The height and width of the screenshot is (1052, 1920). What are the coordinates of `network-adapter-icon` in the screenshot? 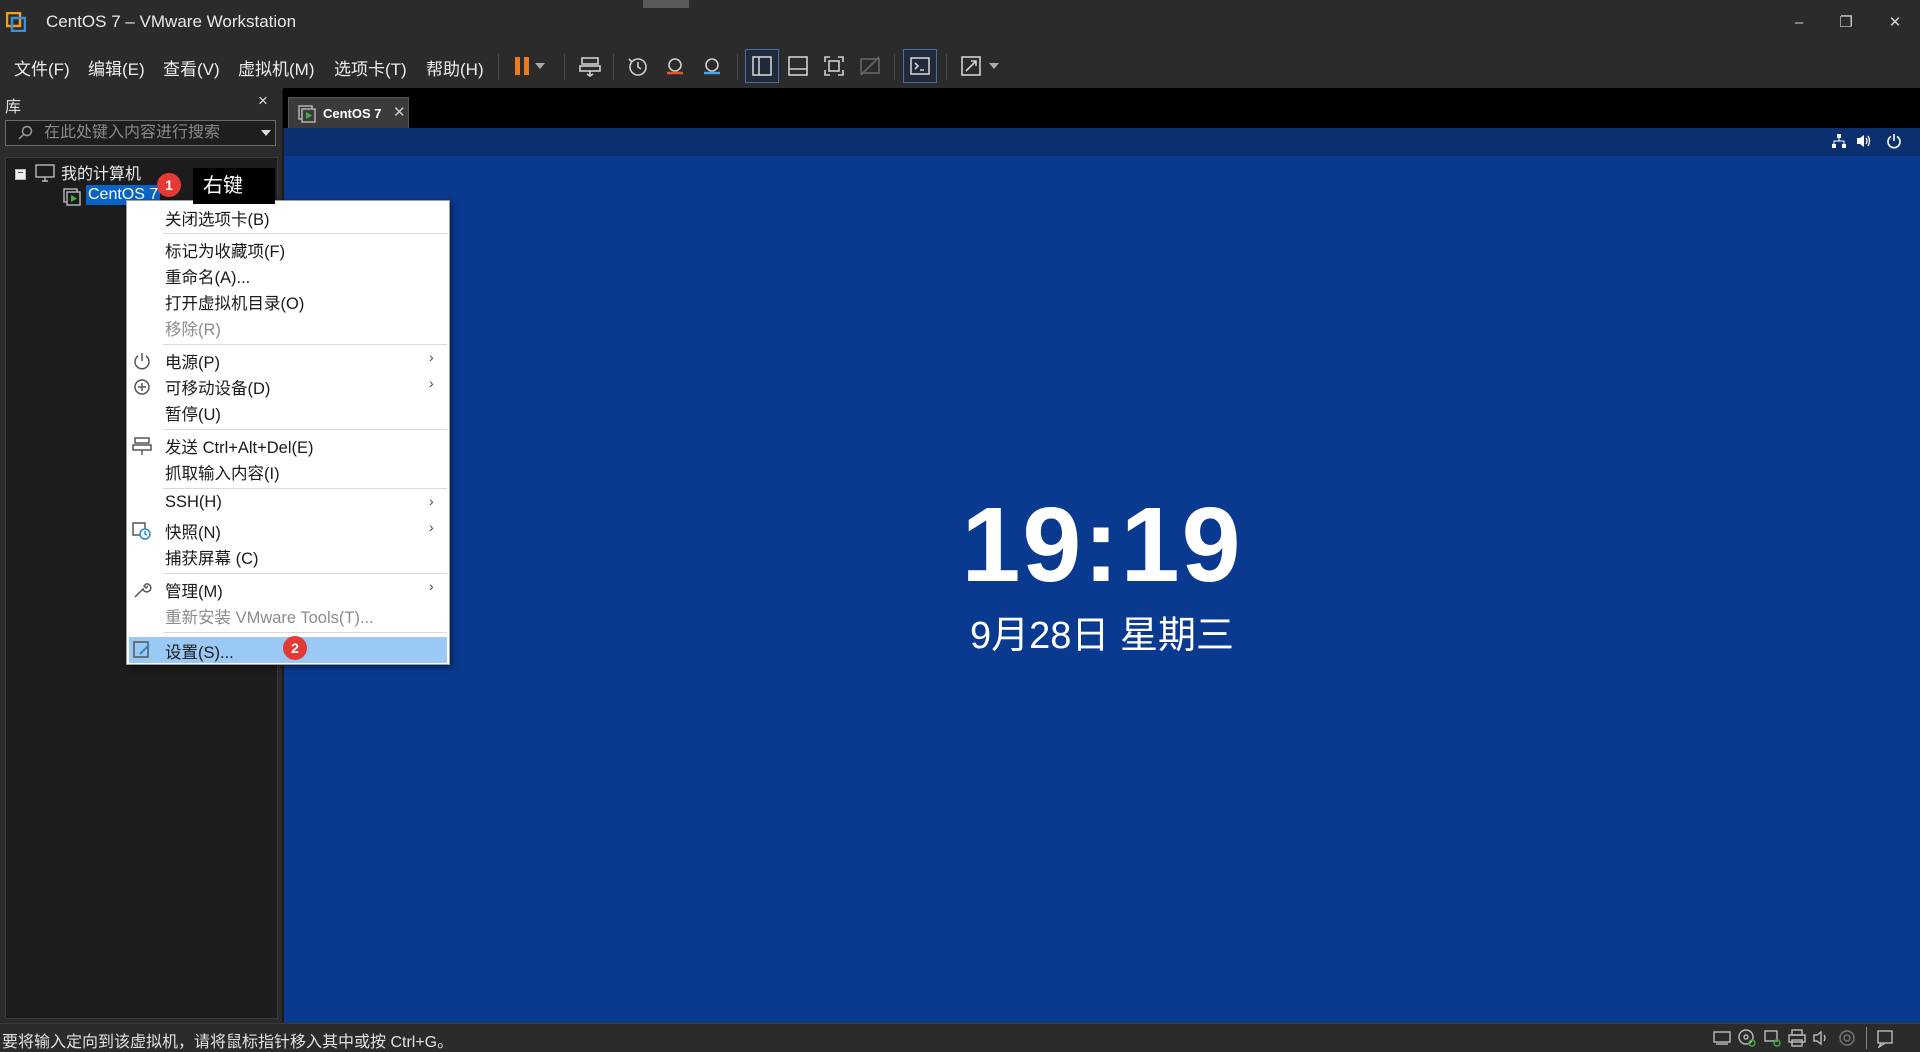 It's located at (1772, 1038).